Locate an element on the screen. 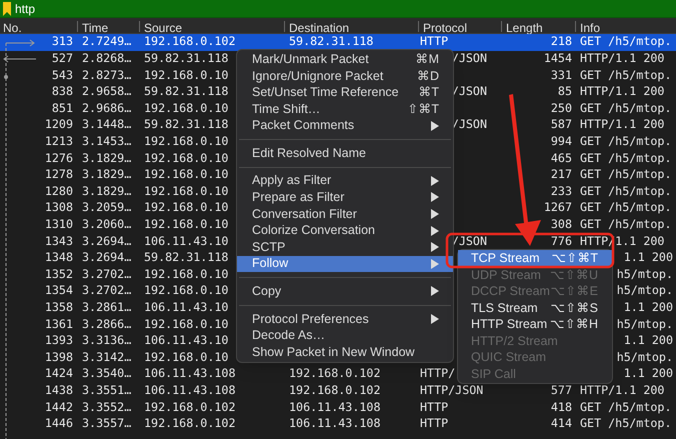  table-cell: 233 is located at coordinates (561, 192).